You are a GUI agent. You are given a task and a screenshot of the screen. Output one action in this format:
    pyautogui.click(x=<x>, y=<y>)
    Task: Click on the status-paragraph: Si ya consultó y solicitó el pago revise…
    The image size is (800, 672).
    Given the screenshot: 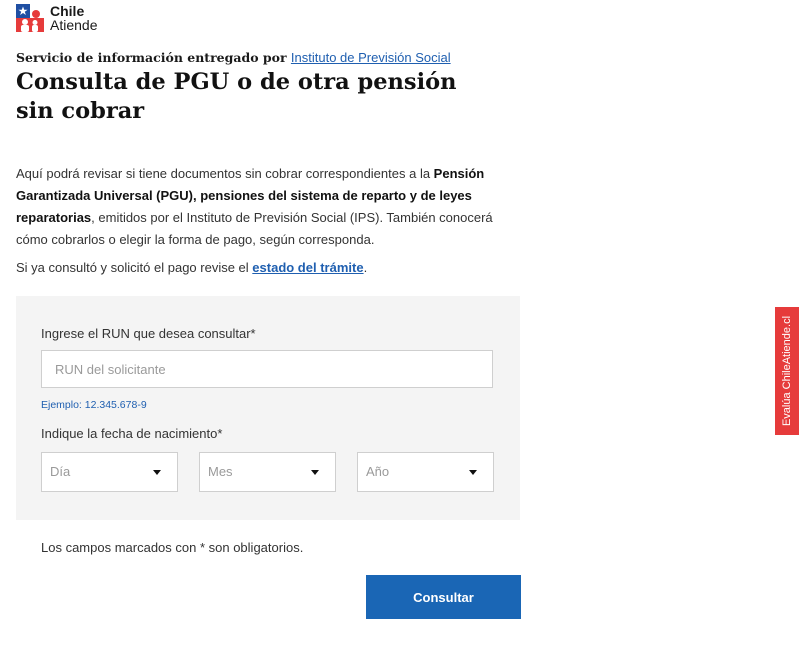 What is the action you would take?
    pyautogui.click(x=266, y=268)
    